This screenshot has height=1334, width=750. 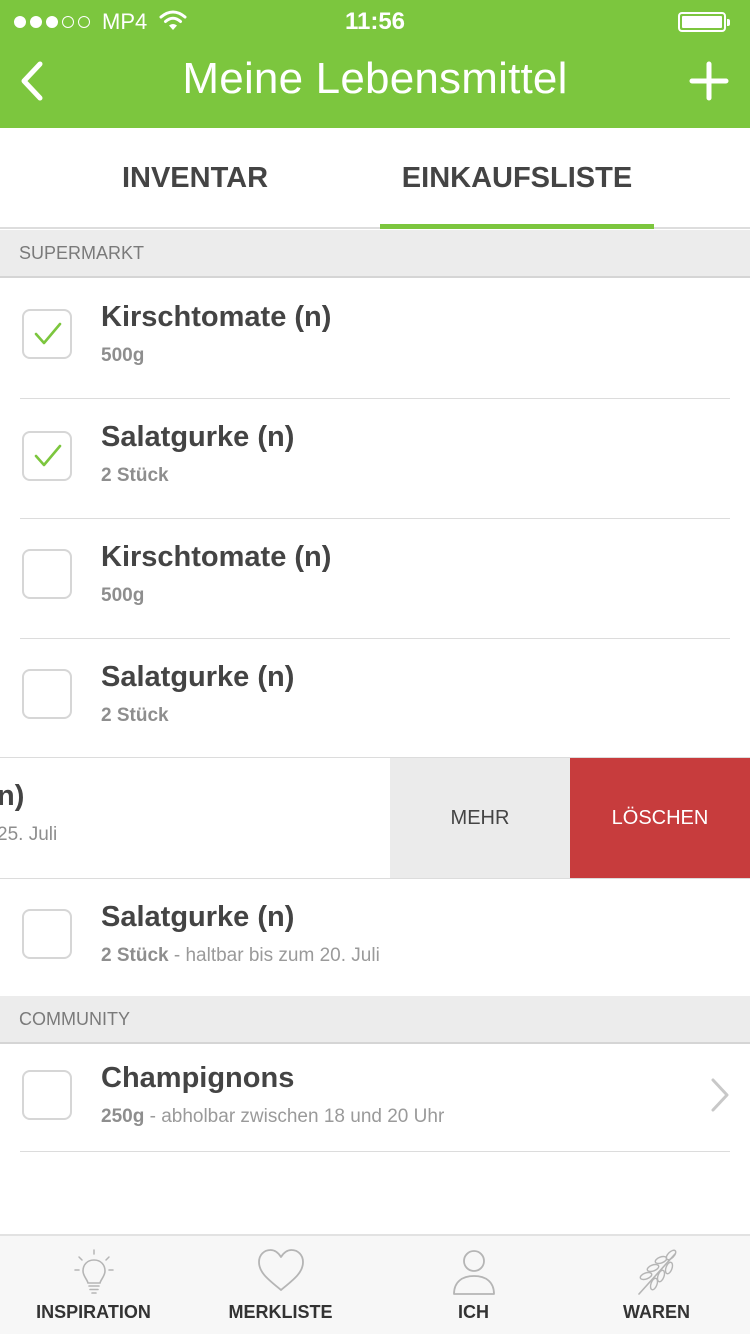 I want to click on battery-icon, so click(x=704, y=22).